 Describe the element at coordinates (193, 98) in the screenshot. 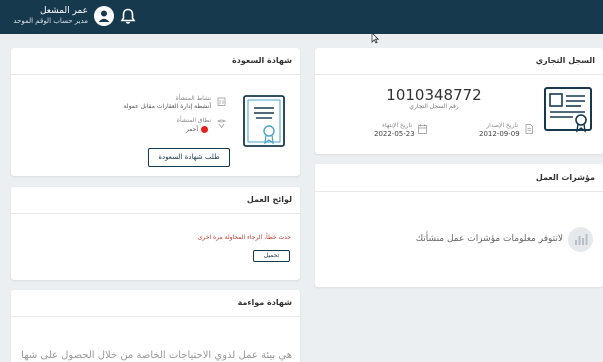

I see `activity-label: نشاط المنشأة` at that location.